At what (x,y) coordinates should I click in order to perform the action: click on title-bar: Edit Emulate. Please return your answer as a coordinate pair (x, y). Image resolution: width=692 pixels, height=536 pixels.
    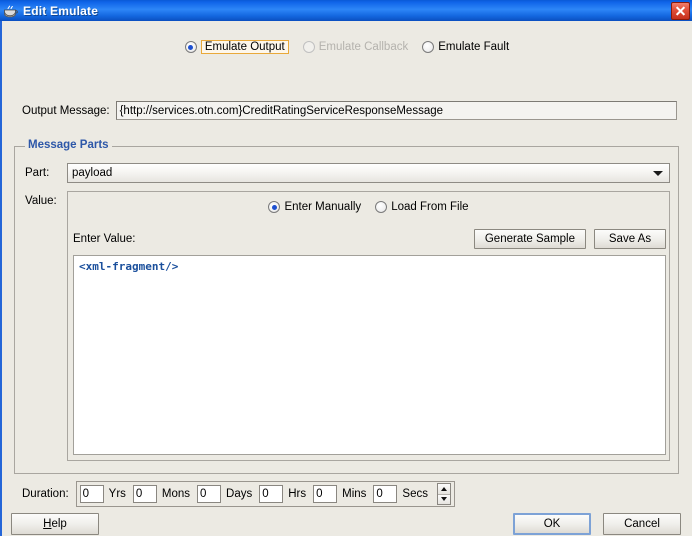
    Looking at the image, I should click on (346, 10).